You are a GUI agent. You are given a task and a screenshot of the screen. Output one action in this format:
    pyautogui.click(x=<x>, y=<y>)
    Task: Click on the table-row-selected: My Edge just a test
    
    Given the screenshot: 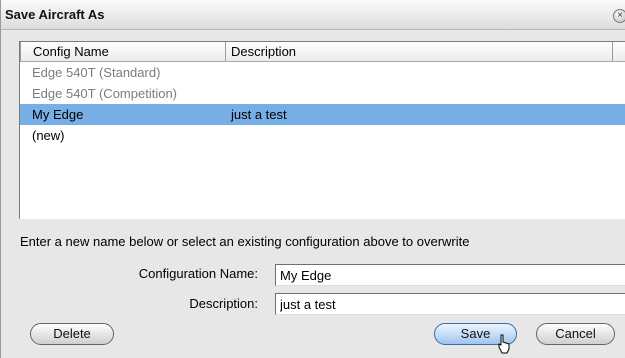 What is the action you would take?
    pyautogui.click(x=322, y=114)
    